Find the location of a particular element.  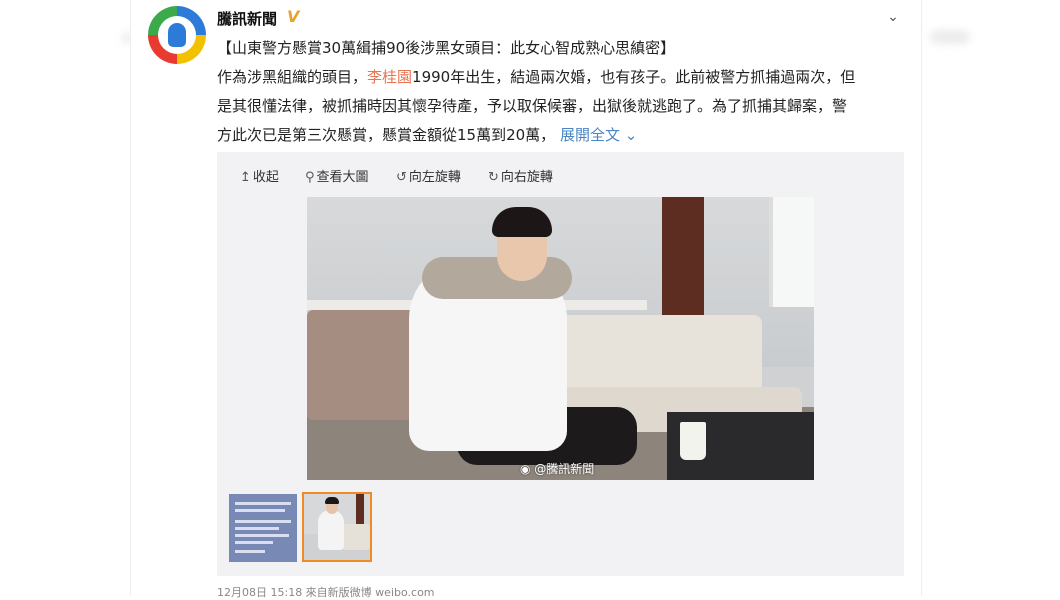

body-text: 方此次已是第三次懸賞，懸賞金額從15萬到20萬， is located at coordinates (386, 135).